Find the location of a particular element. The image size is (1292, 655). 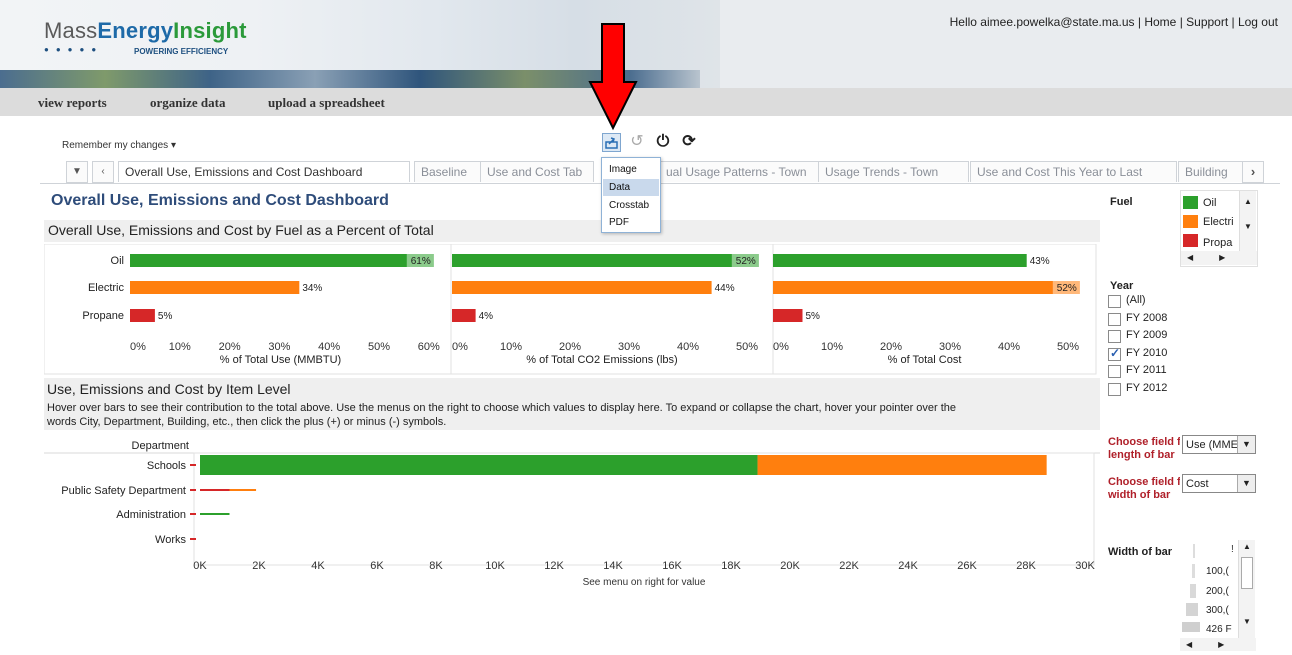

refresh-icon: ⟳ is located at coordinates (689, 142).